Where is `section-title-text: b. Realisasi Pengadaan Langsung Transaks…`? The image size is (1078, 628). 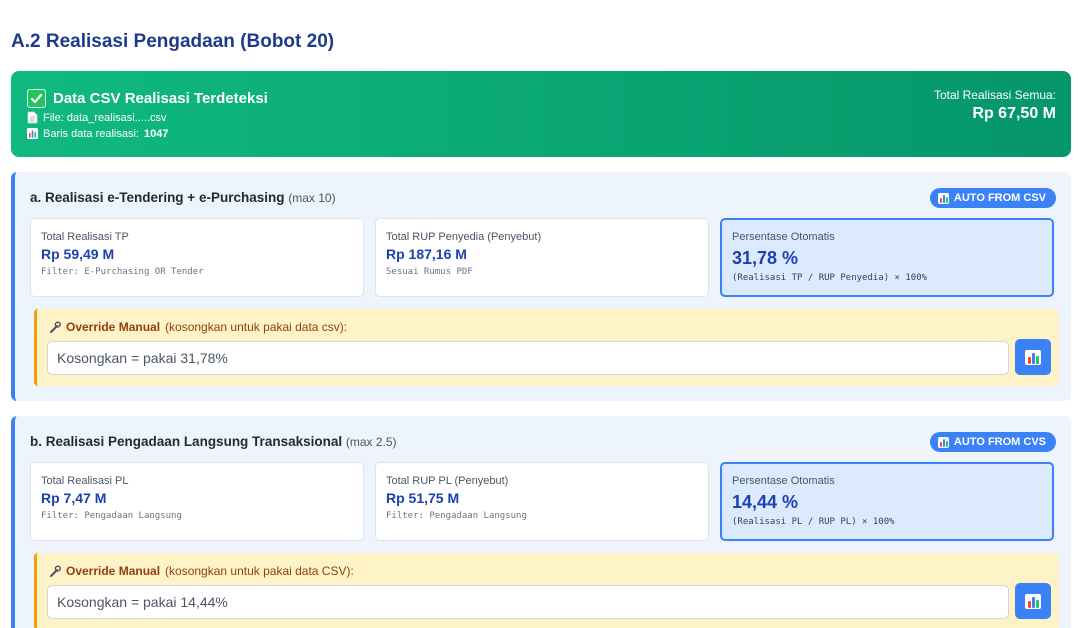
section-title-text: b. Realisasi Pengadaan Langsung Transaks… is located at coordinates (186, 441).